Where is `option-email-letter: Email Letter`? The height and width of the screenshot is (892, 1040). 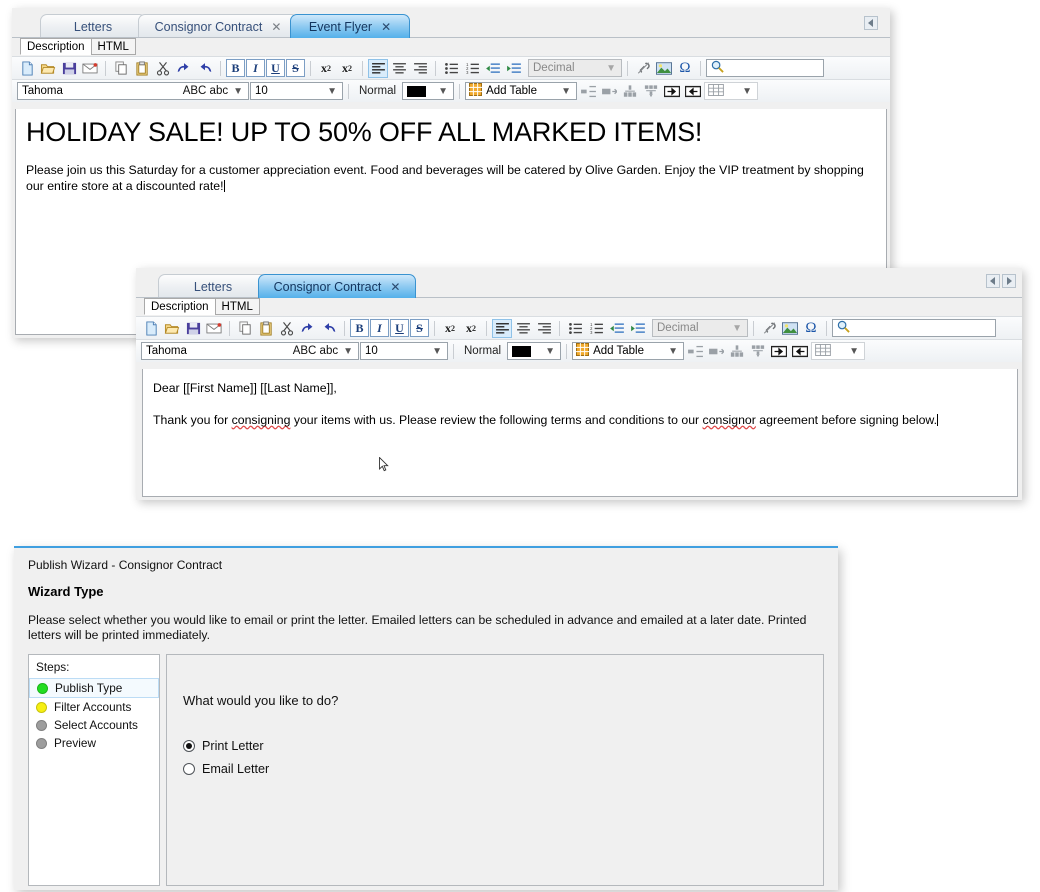
option-email-letter: Email Letter is located at coordinates (226, 769).